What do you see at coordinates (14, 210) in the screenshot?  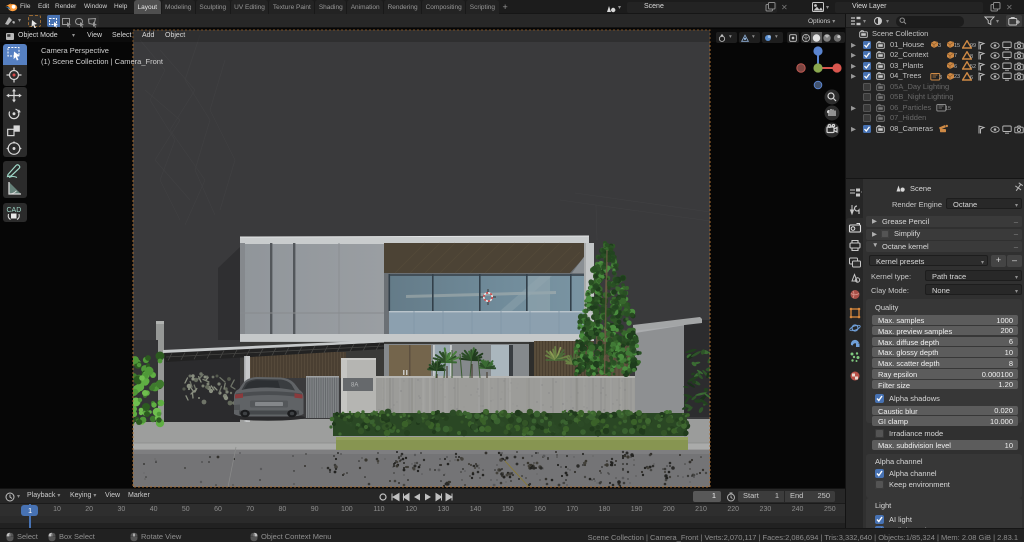 I see `svg-text: CAD` at bounding box center [14, 210].